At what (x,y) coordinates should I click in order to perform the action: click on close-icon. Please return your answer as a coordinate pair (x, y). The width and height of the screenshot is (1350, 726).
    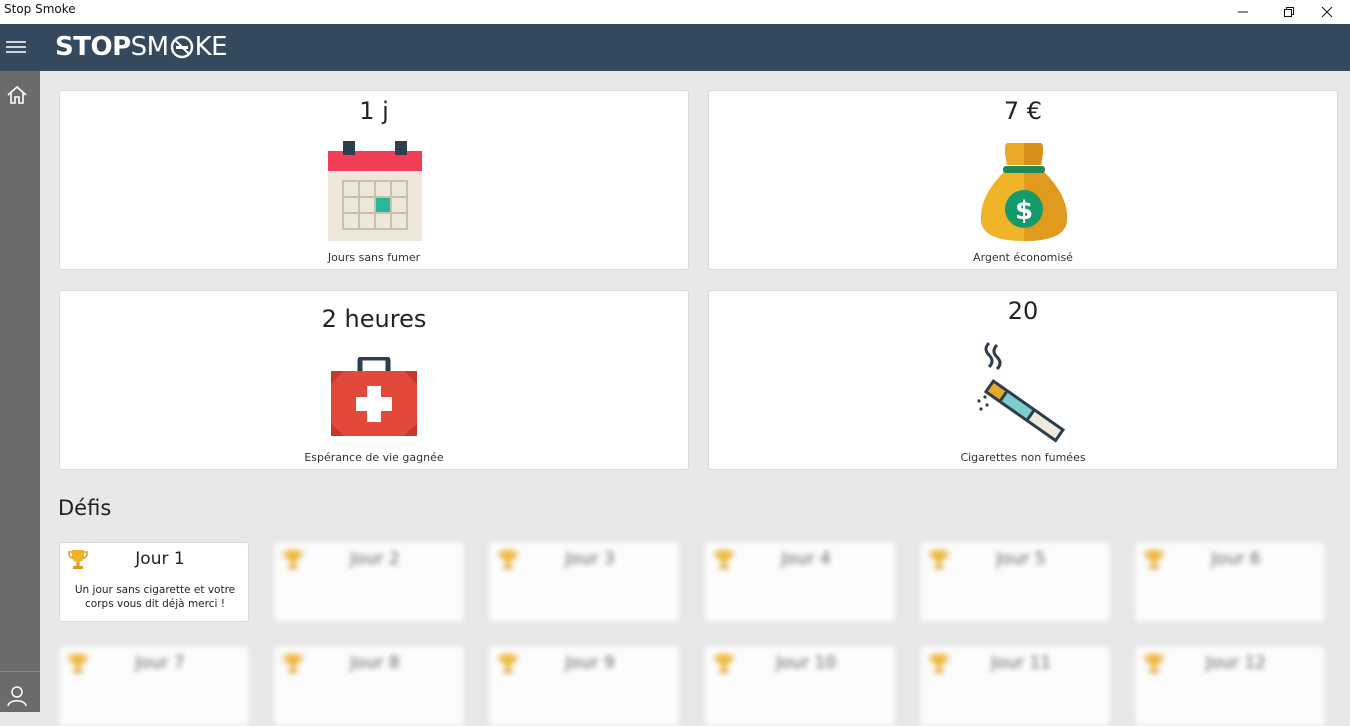
    Looking at the image, I should click on (1327, 12).